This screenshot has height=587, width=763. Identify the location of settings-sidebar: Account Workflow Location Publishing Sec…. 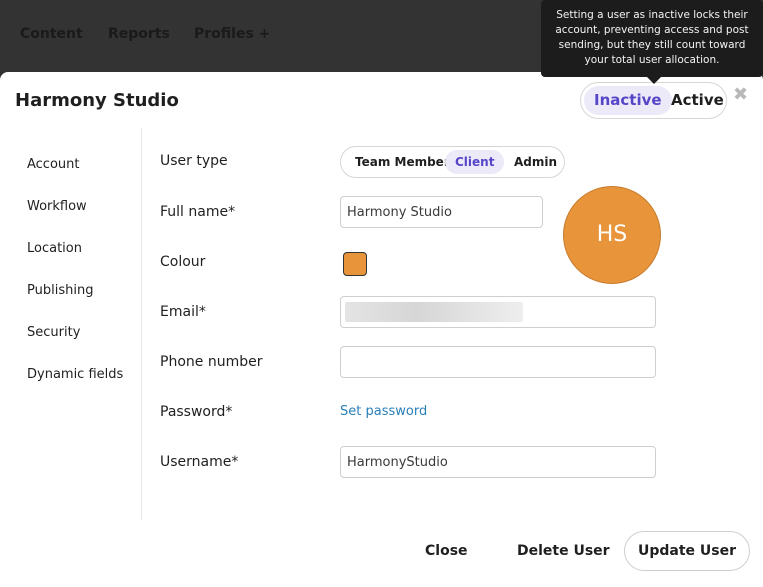
(71, 324).